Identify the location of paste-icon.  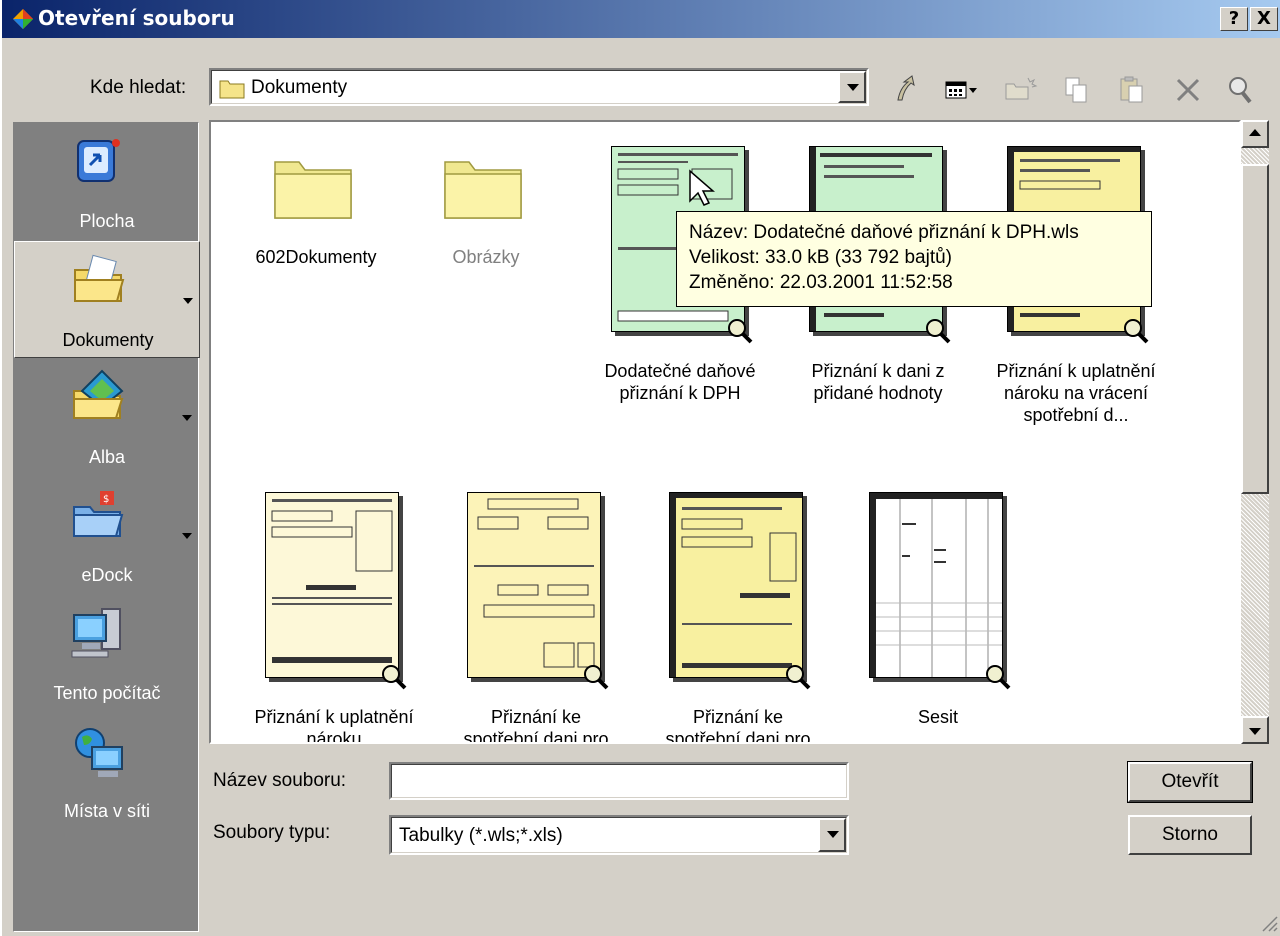
(1132, 90).